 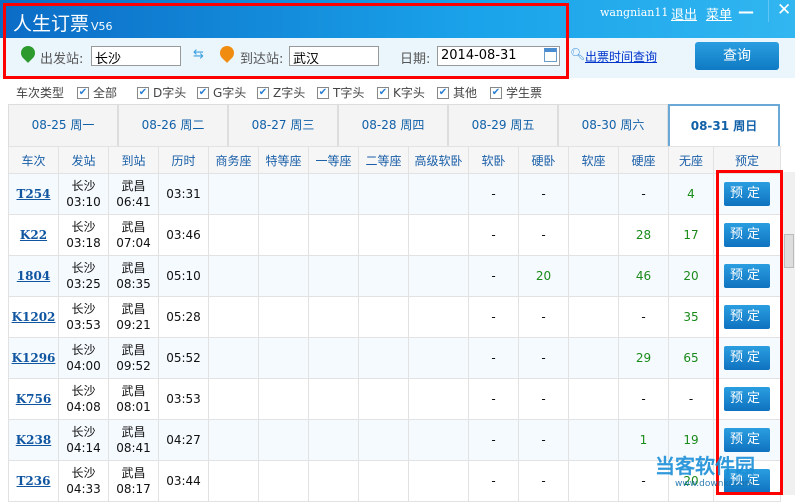 What do you see at coordinates (83, 481) in the screenshot?
I see `table-cell: 长沙 04:33` at bounding box center [83, 481].